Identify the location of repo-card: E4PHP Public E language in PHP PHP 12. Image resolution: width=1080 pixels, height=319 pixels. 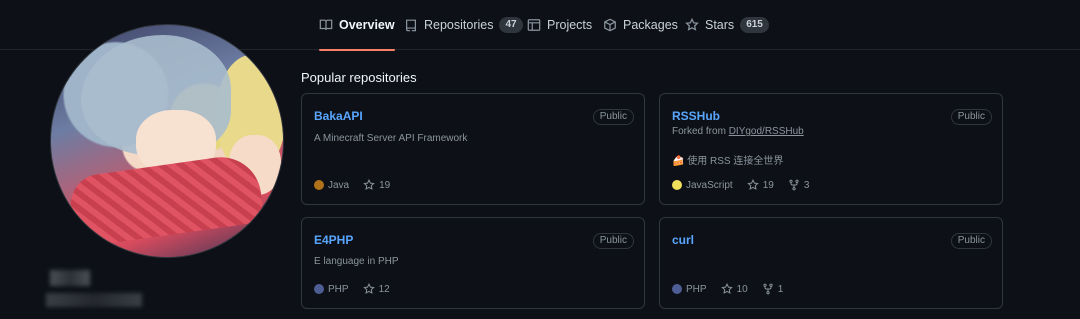
(473, 263).